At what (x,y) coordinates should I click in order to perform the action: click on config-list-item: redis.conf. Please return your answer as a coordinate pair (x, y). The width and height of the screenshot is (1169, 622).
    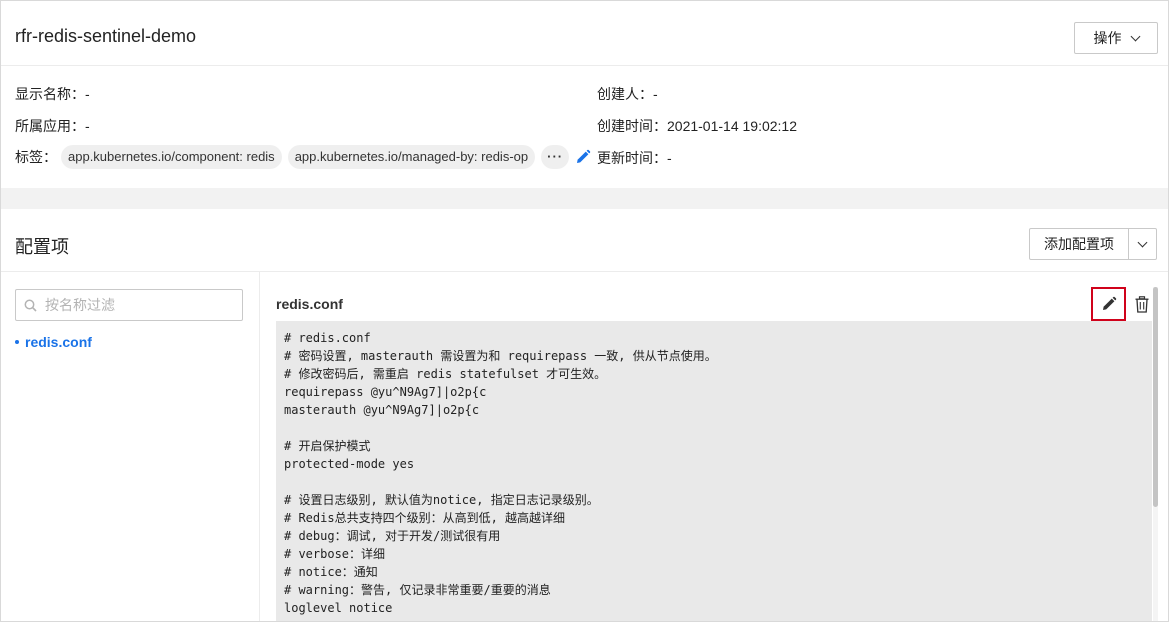
    Looking at the image, I should click on (53, 342).